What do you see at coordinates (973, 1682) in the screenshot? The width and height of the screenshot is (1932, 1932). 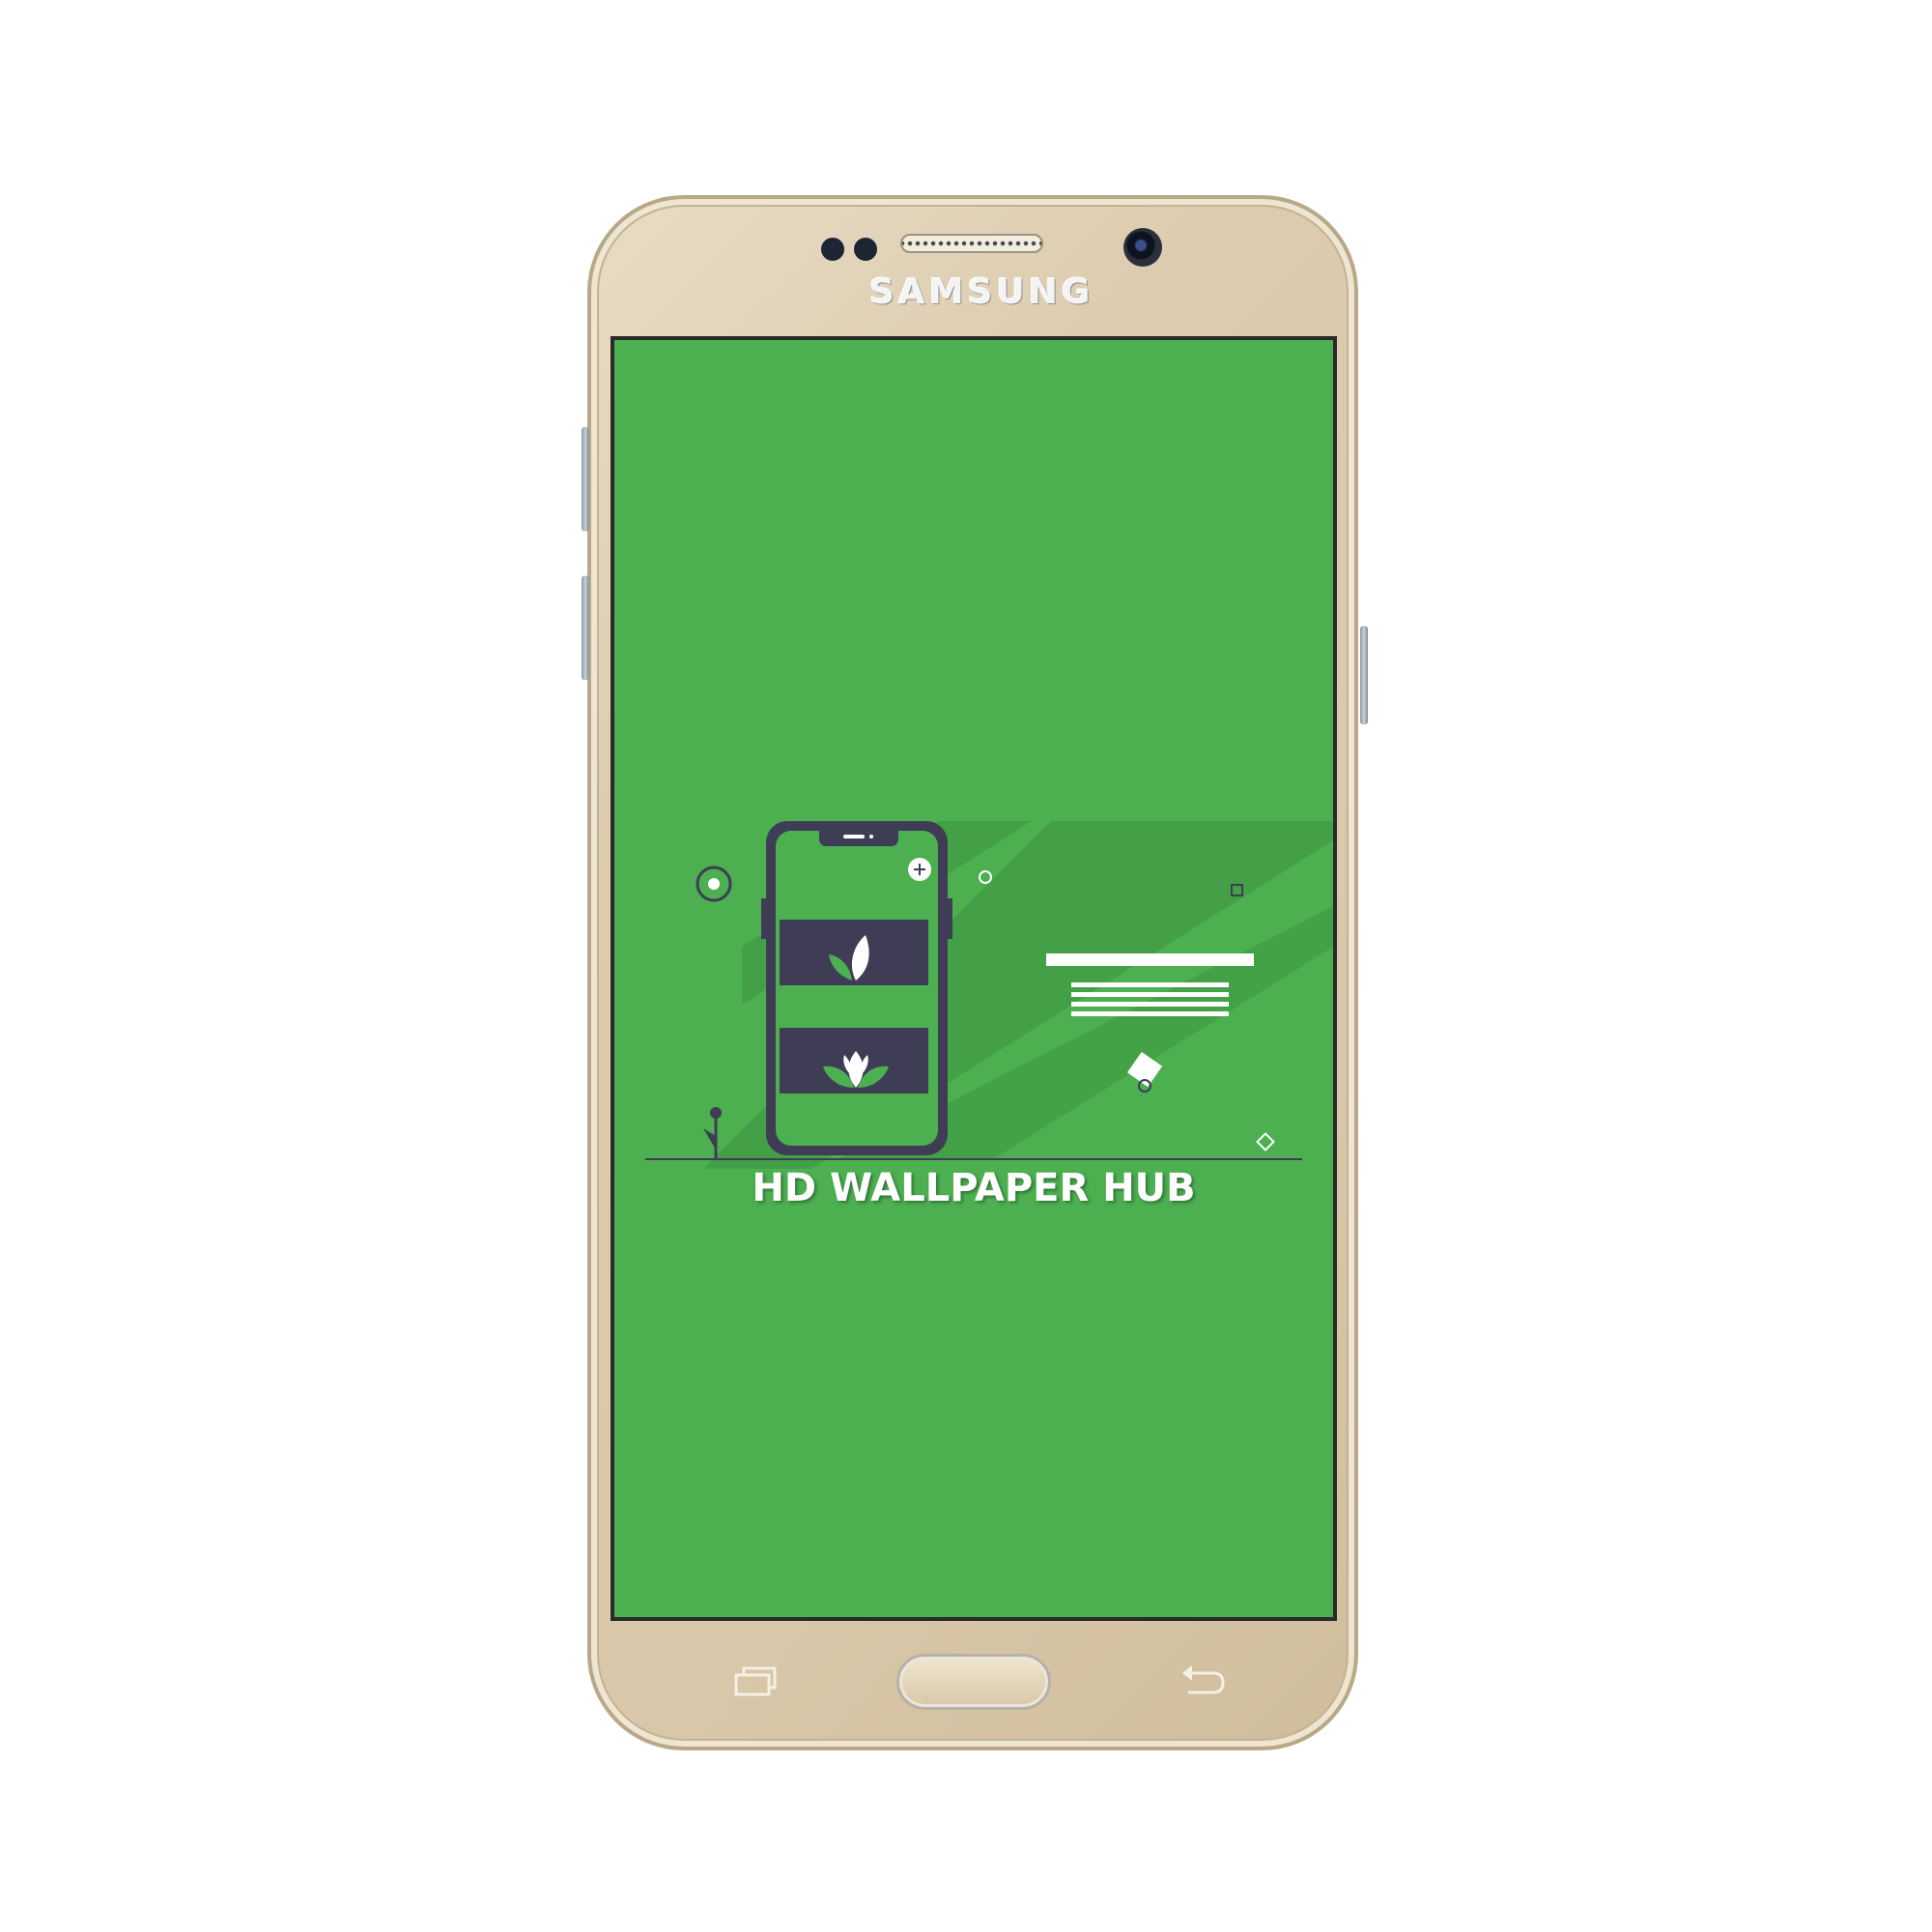 I see `home-button` at bounding box center [973, 1682].